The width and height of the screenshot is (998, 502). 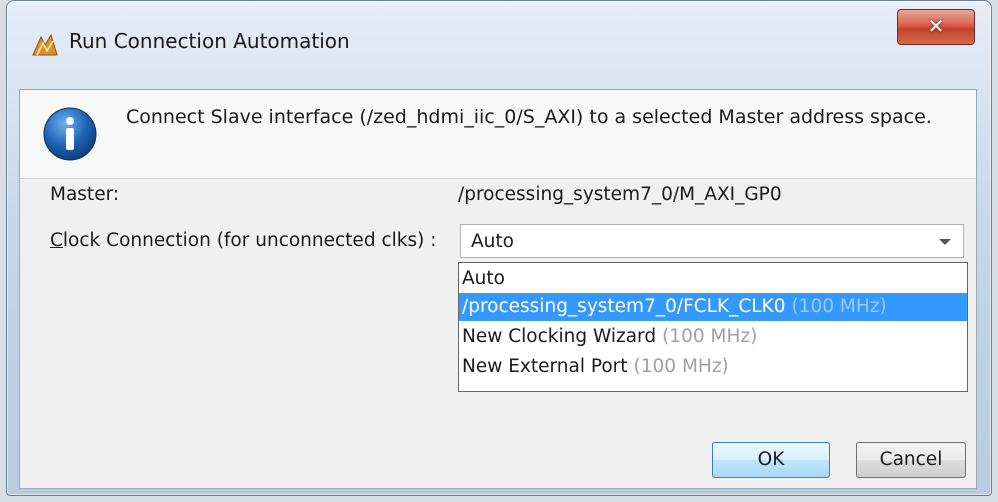 I want to click on chevron-down-icon, so click(x=945, y=242).